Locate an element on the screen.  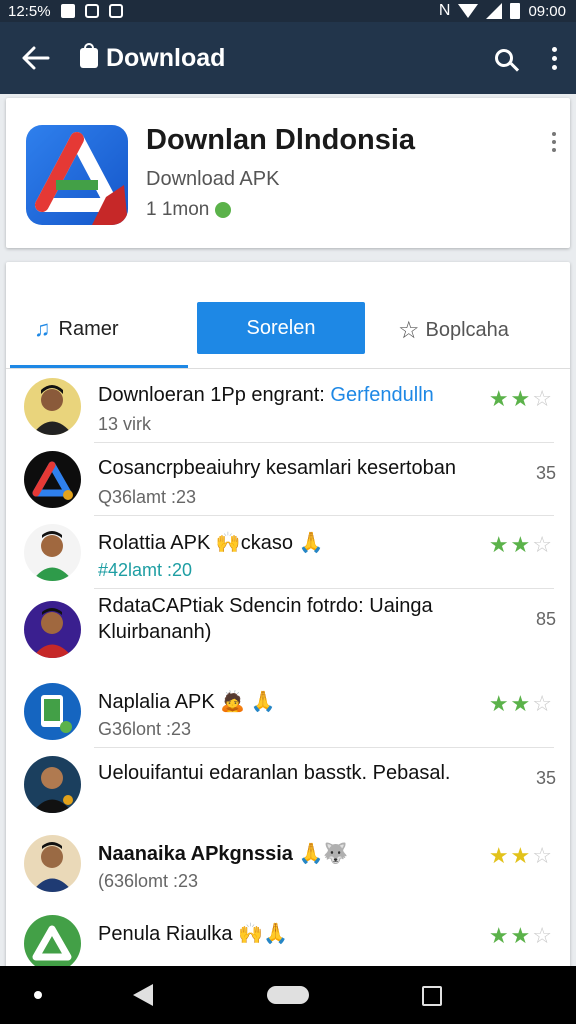
card-more-button is located at coordinates (554, 142).